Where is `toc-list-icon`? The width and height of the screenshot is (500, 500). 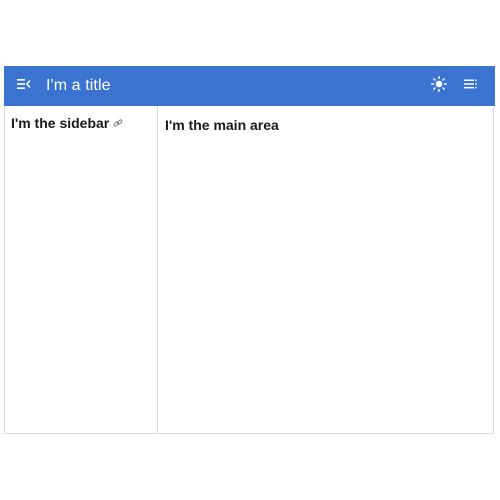
toc-list-icon is located at coordinates (471, 86).